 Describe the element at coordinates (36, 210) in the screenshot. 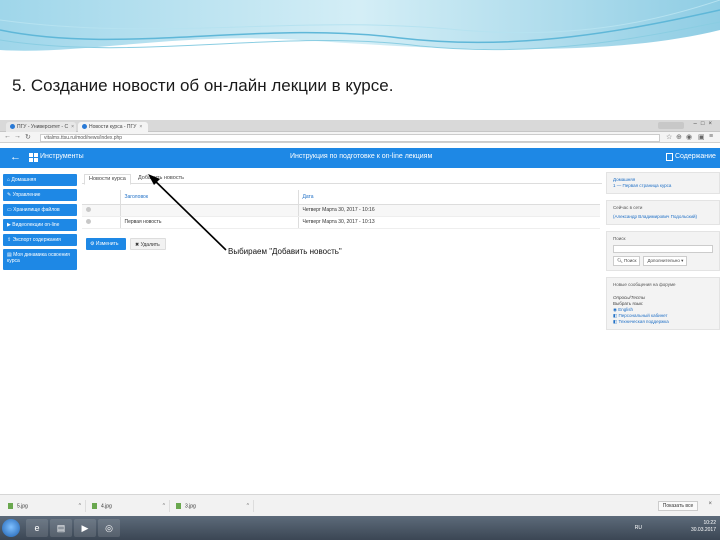

I see `sidebar-item-label: Хранилище файлов` at that location.